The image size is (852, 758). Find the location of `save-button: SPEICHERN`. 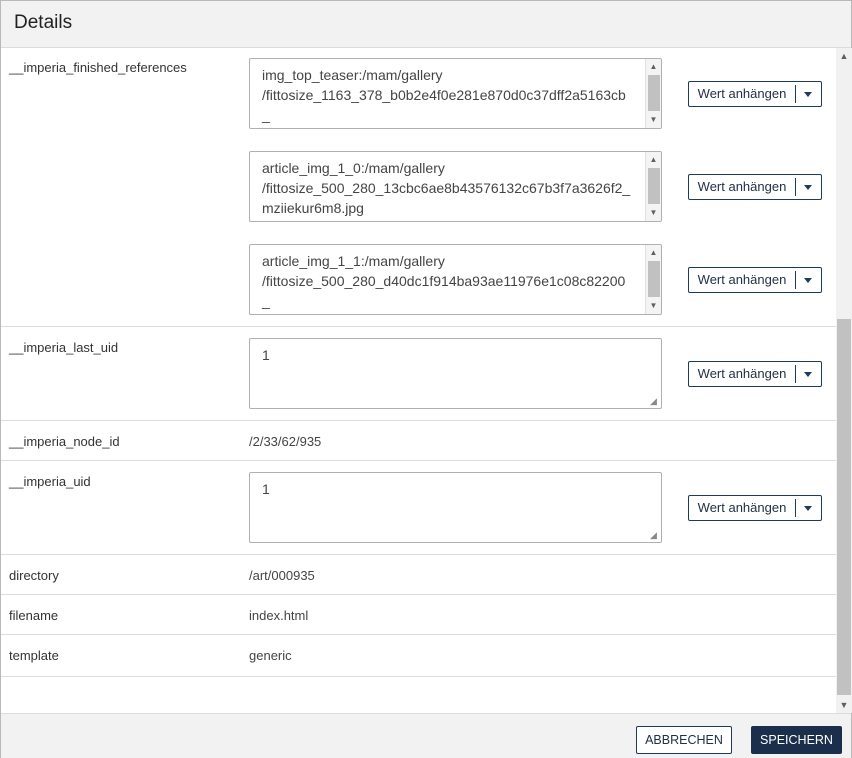

save-button: SPEICHERN is located at coordinates (796, 740).